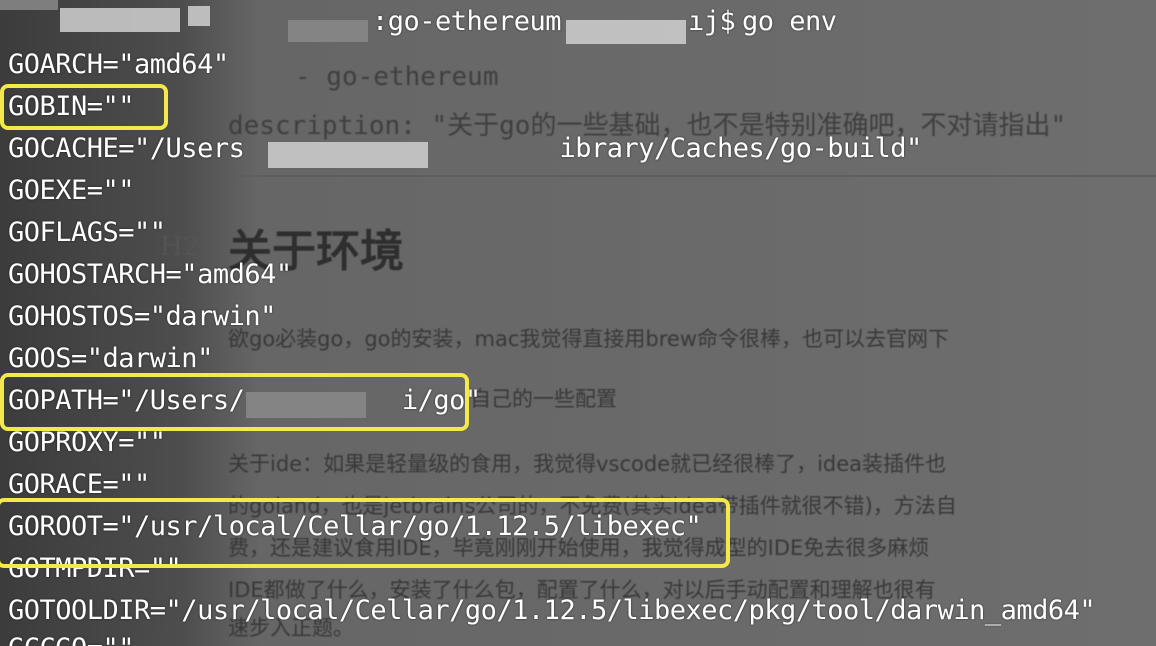  What do you see at coordinates (84, 107) in the screenshot?
I see `highlight-gobin` at bounding box center [84, 107].